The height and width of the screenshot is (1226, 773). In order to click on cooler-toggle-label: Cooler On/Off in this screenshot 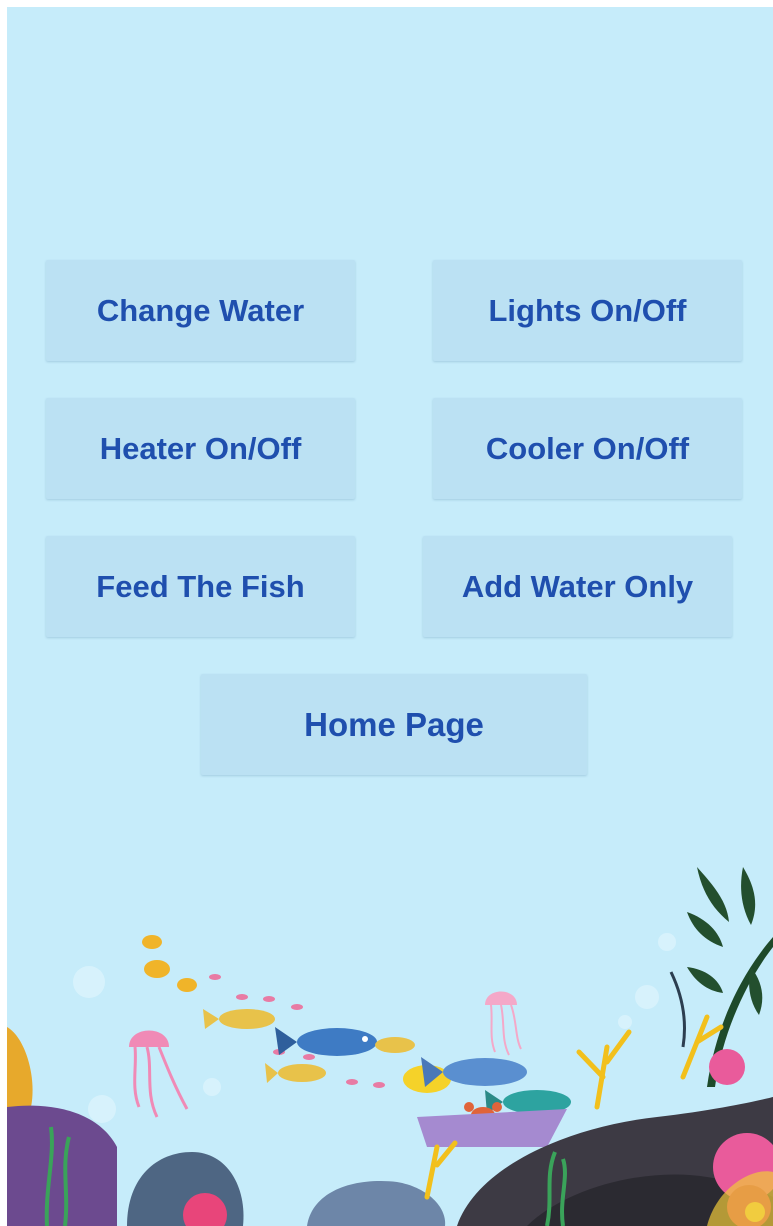, I will do `click(587, 448)`.